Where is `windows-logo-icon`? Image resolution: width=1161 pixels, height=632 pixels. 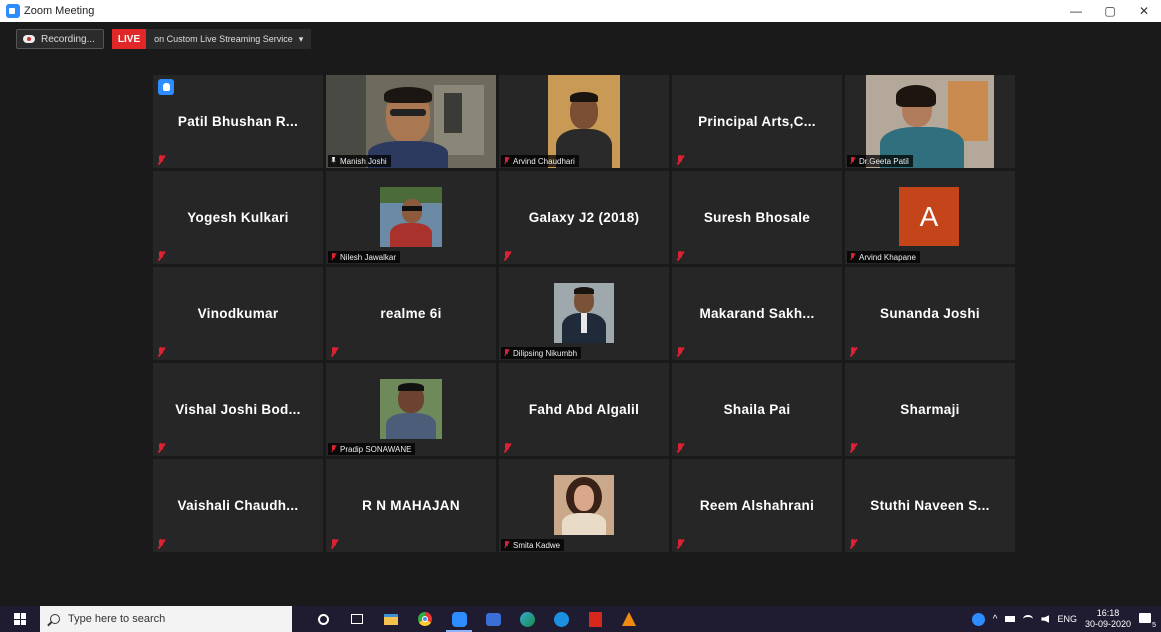
windows-logo-icon is located at coordinates (20, 619).